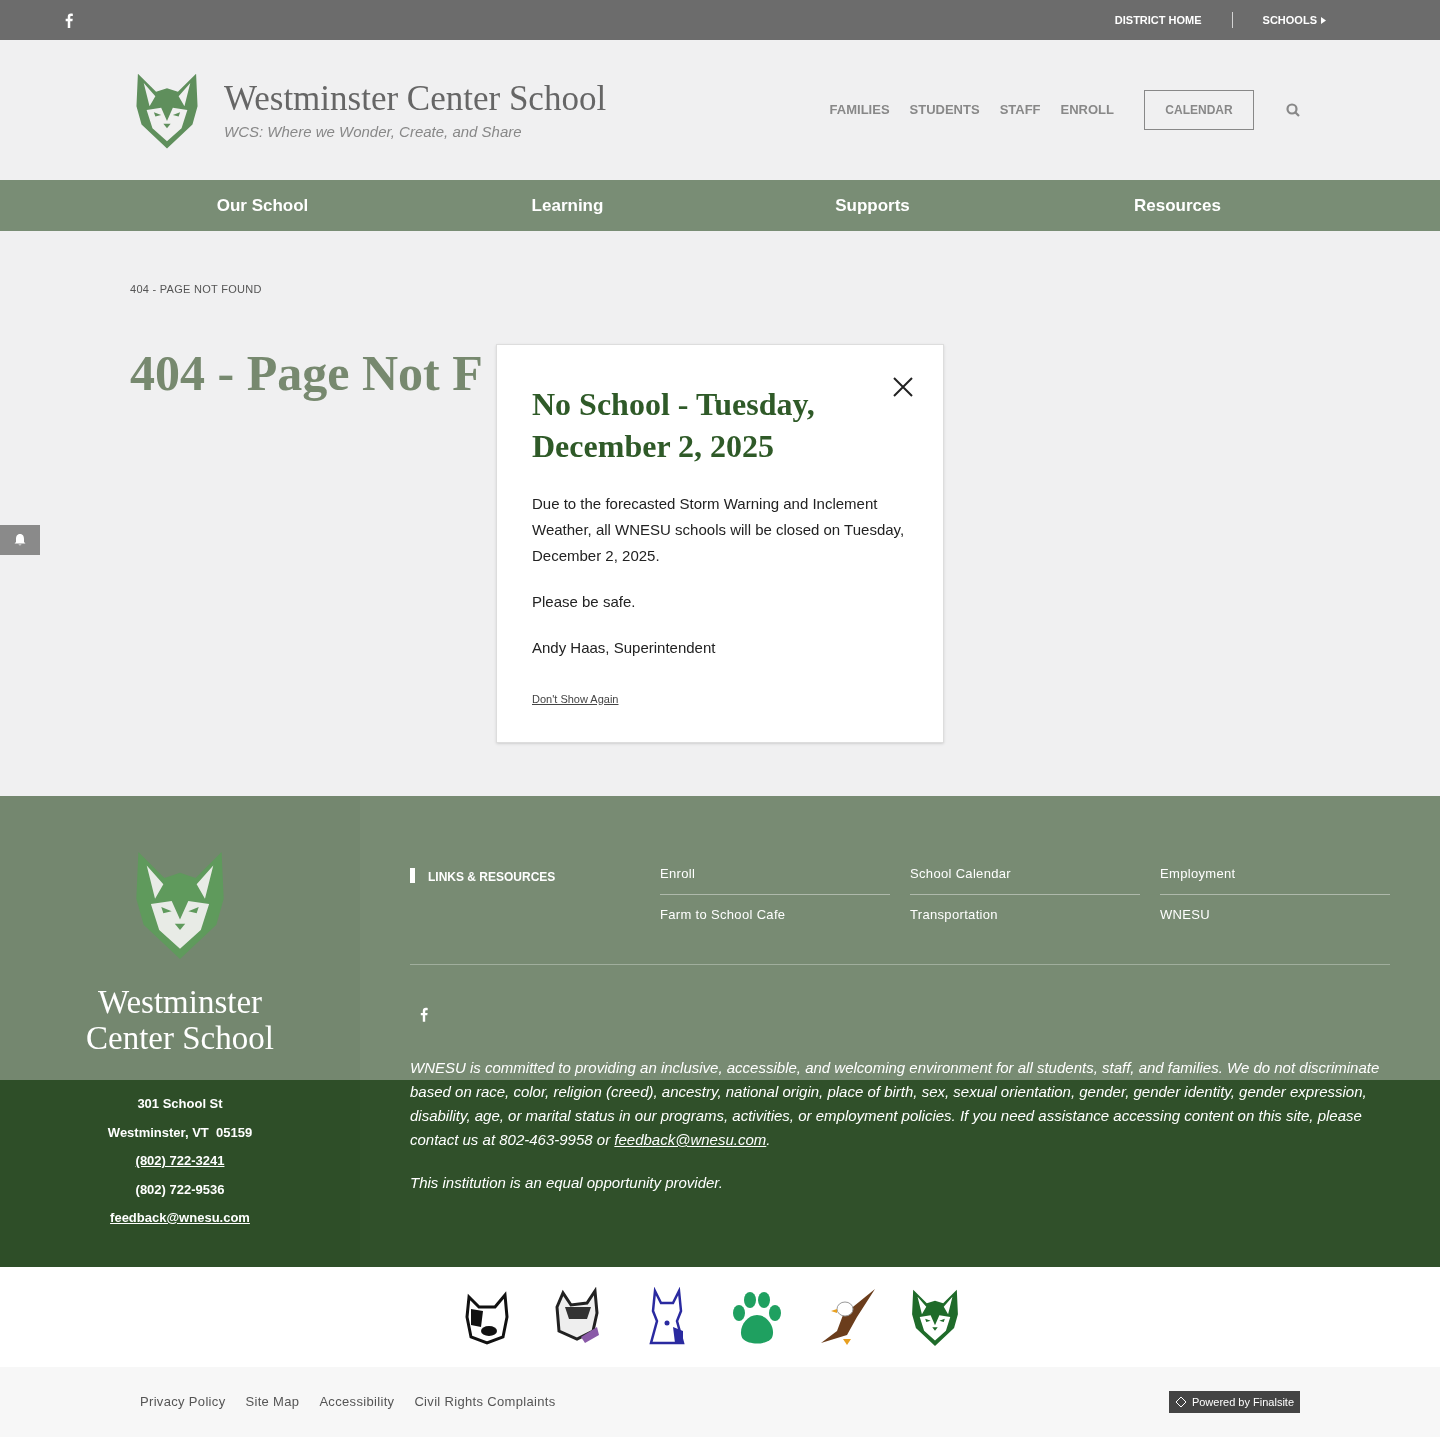 This screenshot has height=1437, width=1440. I want to click on contact-link: feedback@wnesu.com, so click(180, 1218).